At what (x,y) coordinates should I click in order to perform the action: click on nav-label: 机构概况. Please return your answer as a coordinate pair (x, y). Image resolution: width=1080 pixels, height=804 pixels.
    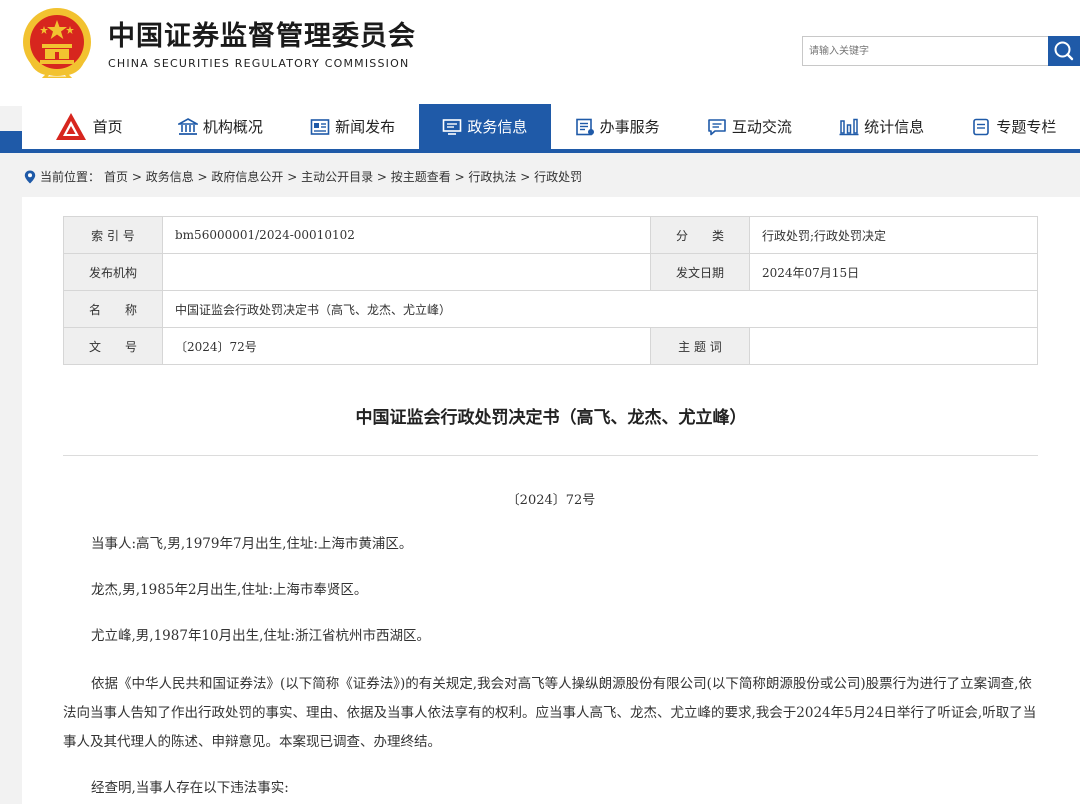
    Looking at the image, I should click on (232, 127).